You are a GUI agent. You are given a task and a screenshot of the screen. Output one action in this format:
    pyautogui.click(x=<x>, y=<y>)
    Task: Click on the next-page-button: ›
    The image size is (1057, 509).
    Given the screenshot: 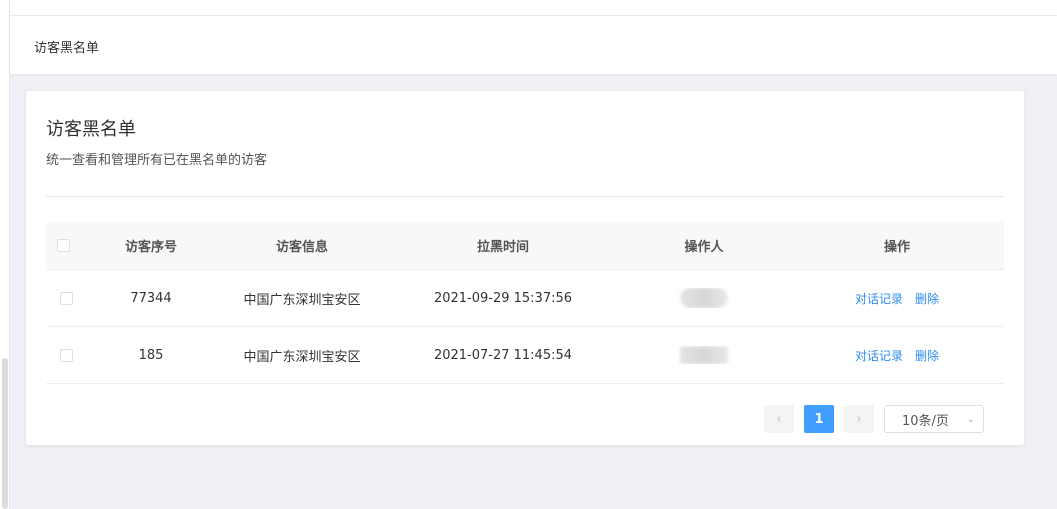 What is the action you would take?
    pyautogui.click(x=859, y=419)
    